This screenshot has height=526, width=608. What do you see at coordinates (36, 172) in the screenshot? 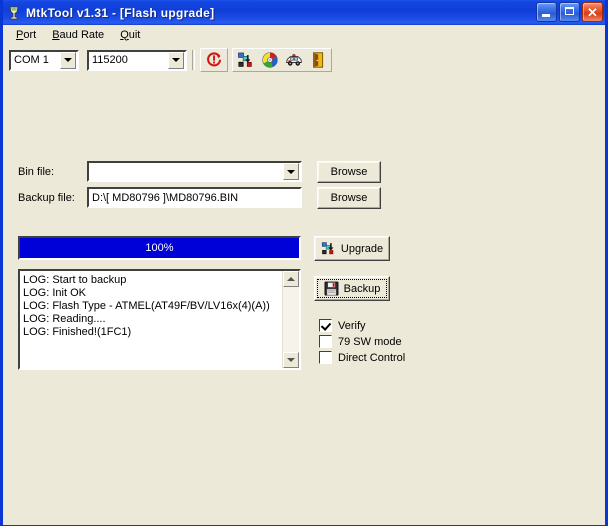
I see `bin-file-label: Bin file:` at bounding box center [36, 172].